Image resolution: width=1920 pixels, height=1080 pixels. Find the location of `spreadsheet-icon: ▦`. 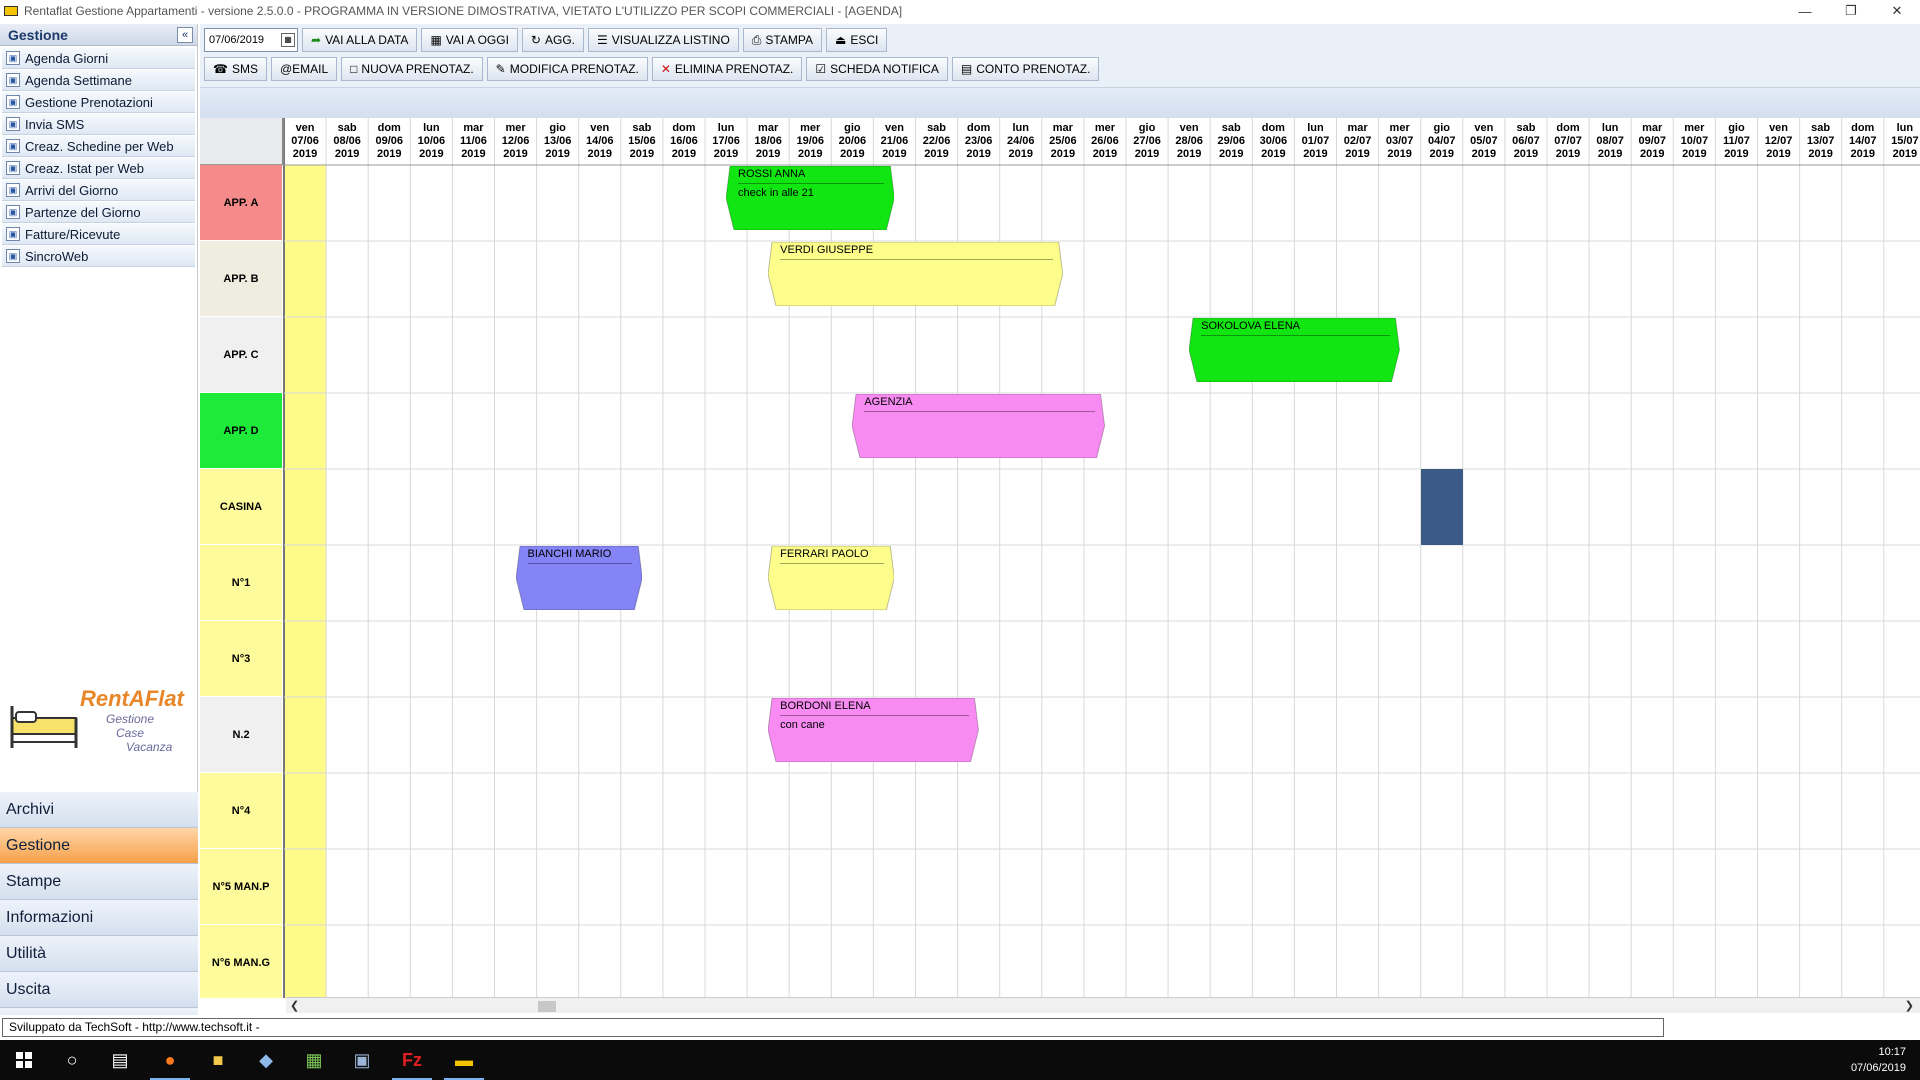

spreadsheet-icon: ▦ is located at coordinates (314, 1060).